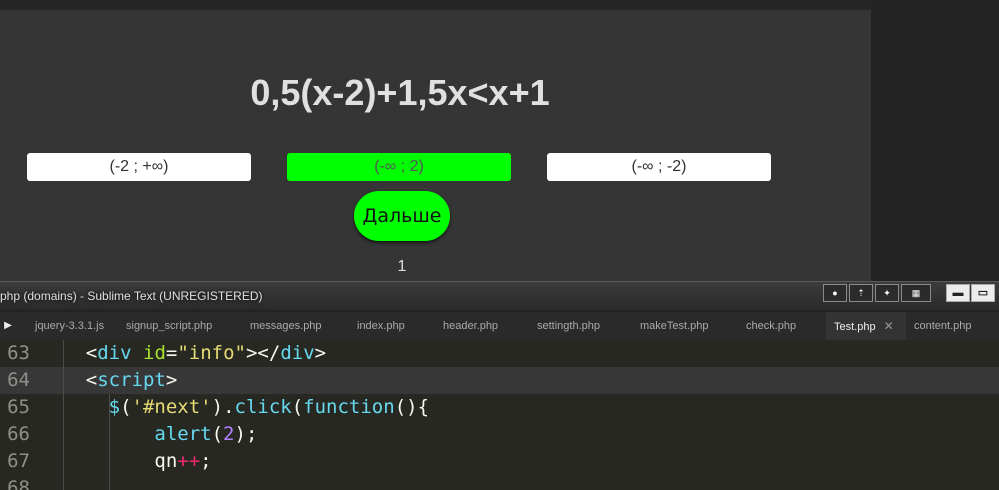  I want to click on maximize-icon: ▭, so click(983, 293).